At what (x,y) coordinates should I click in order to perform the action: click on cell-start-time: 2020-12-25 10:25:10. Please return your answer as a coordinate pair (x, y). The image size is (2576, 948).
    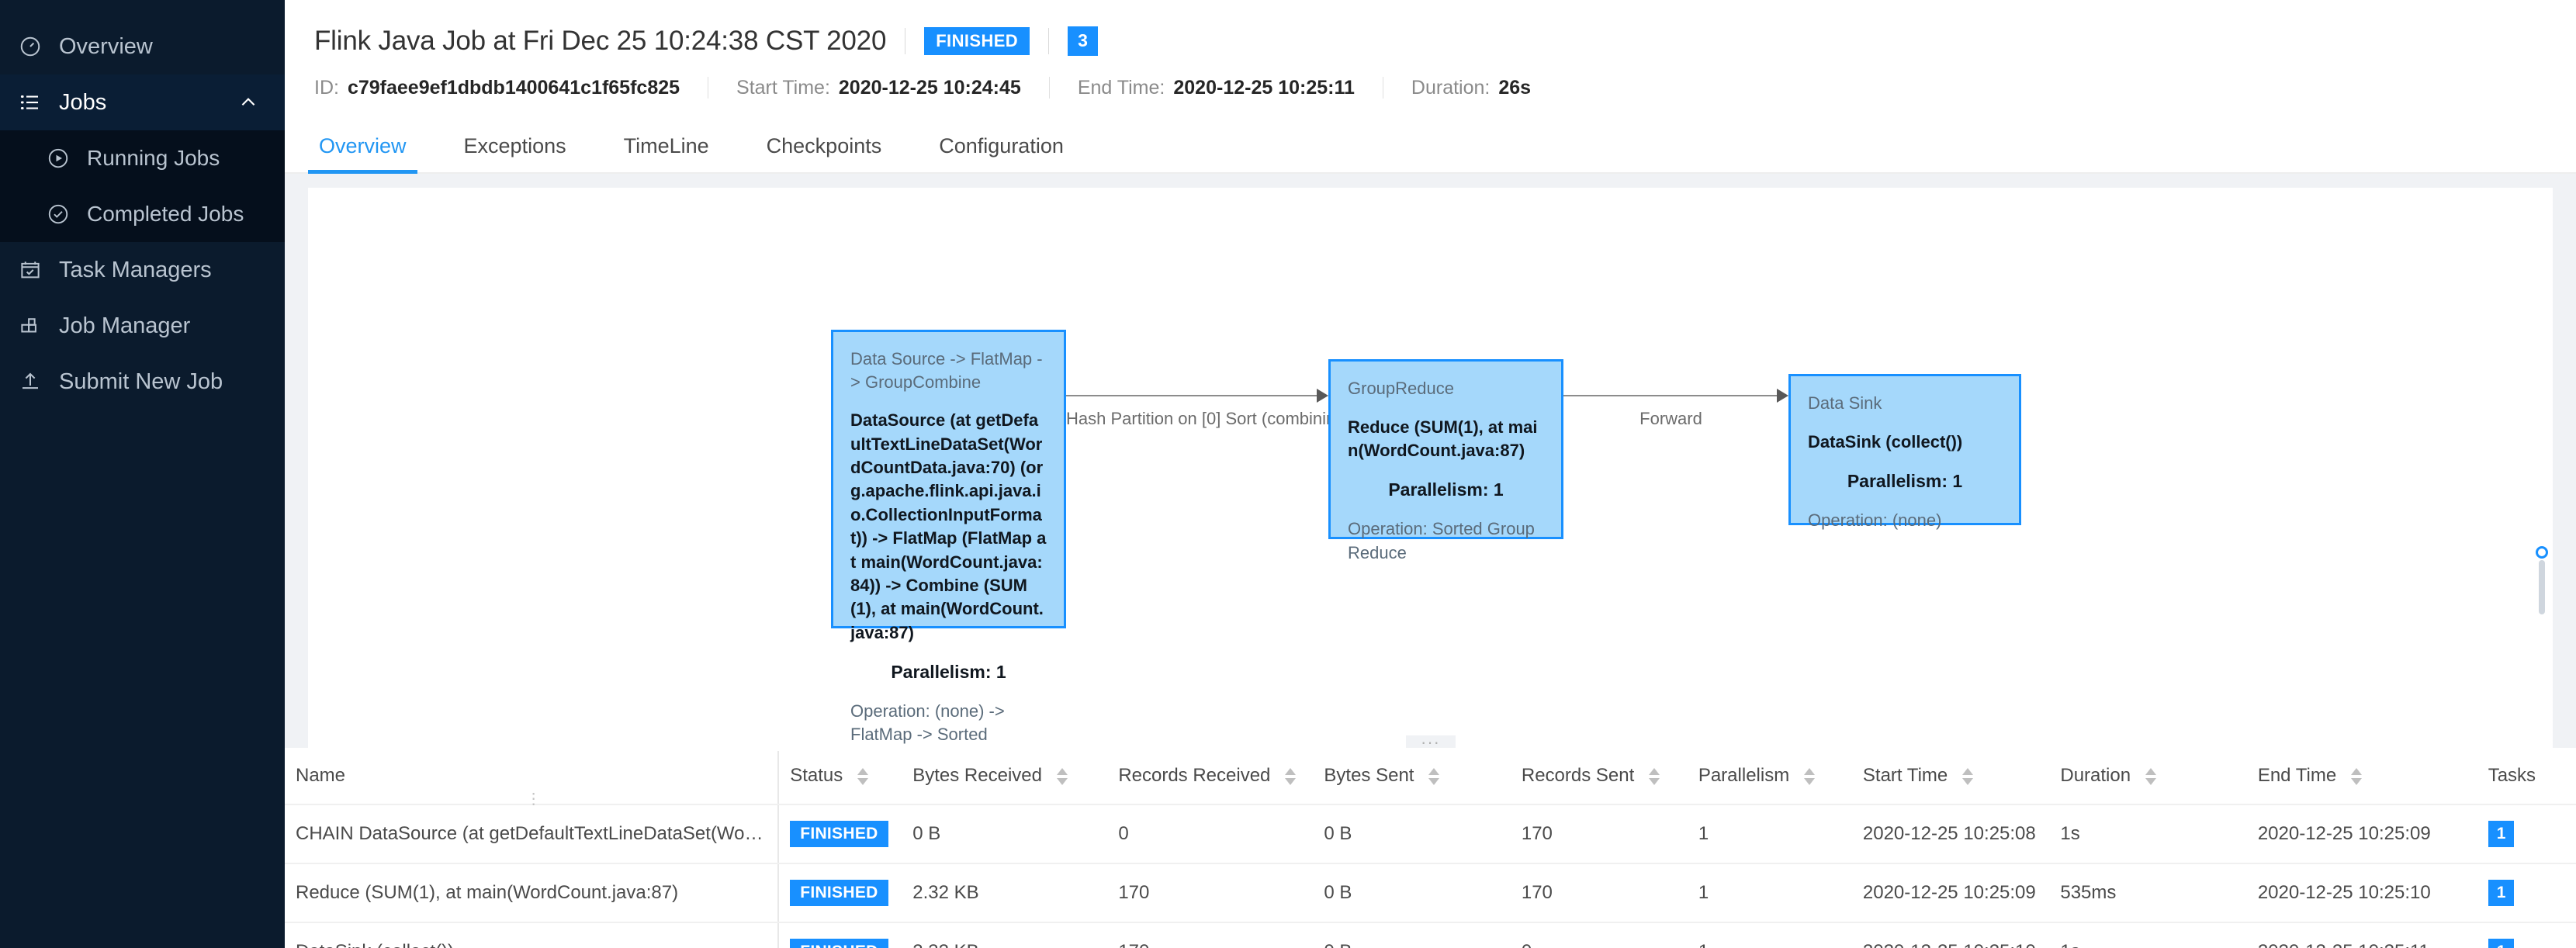
    Looking at the image, I should click on (1950, 935).